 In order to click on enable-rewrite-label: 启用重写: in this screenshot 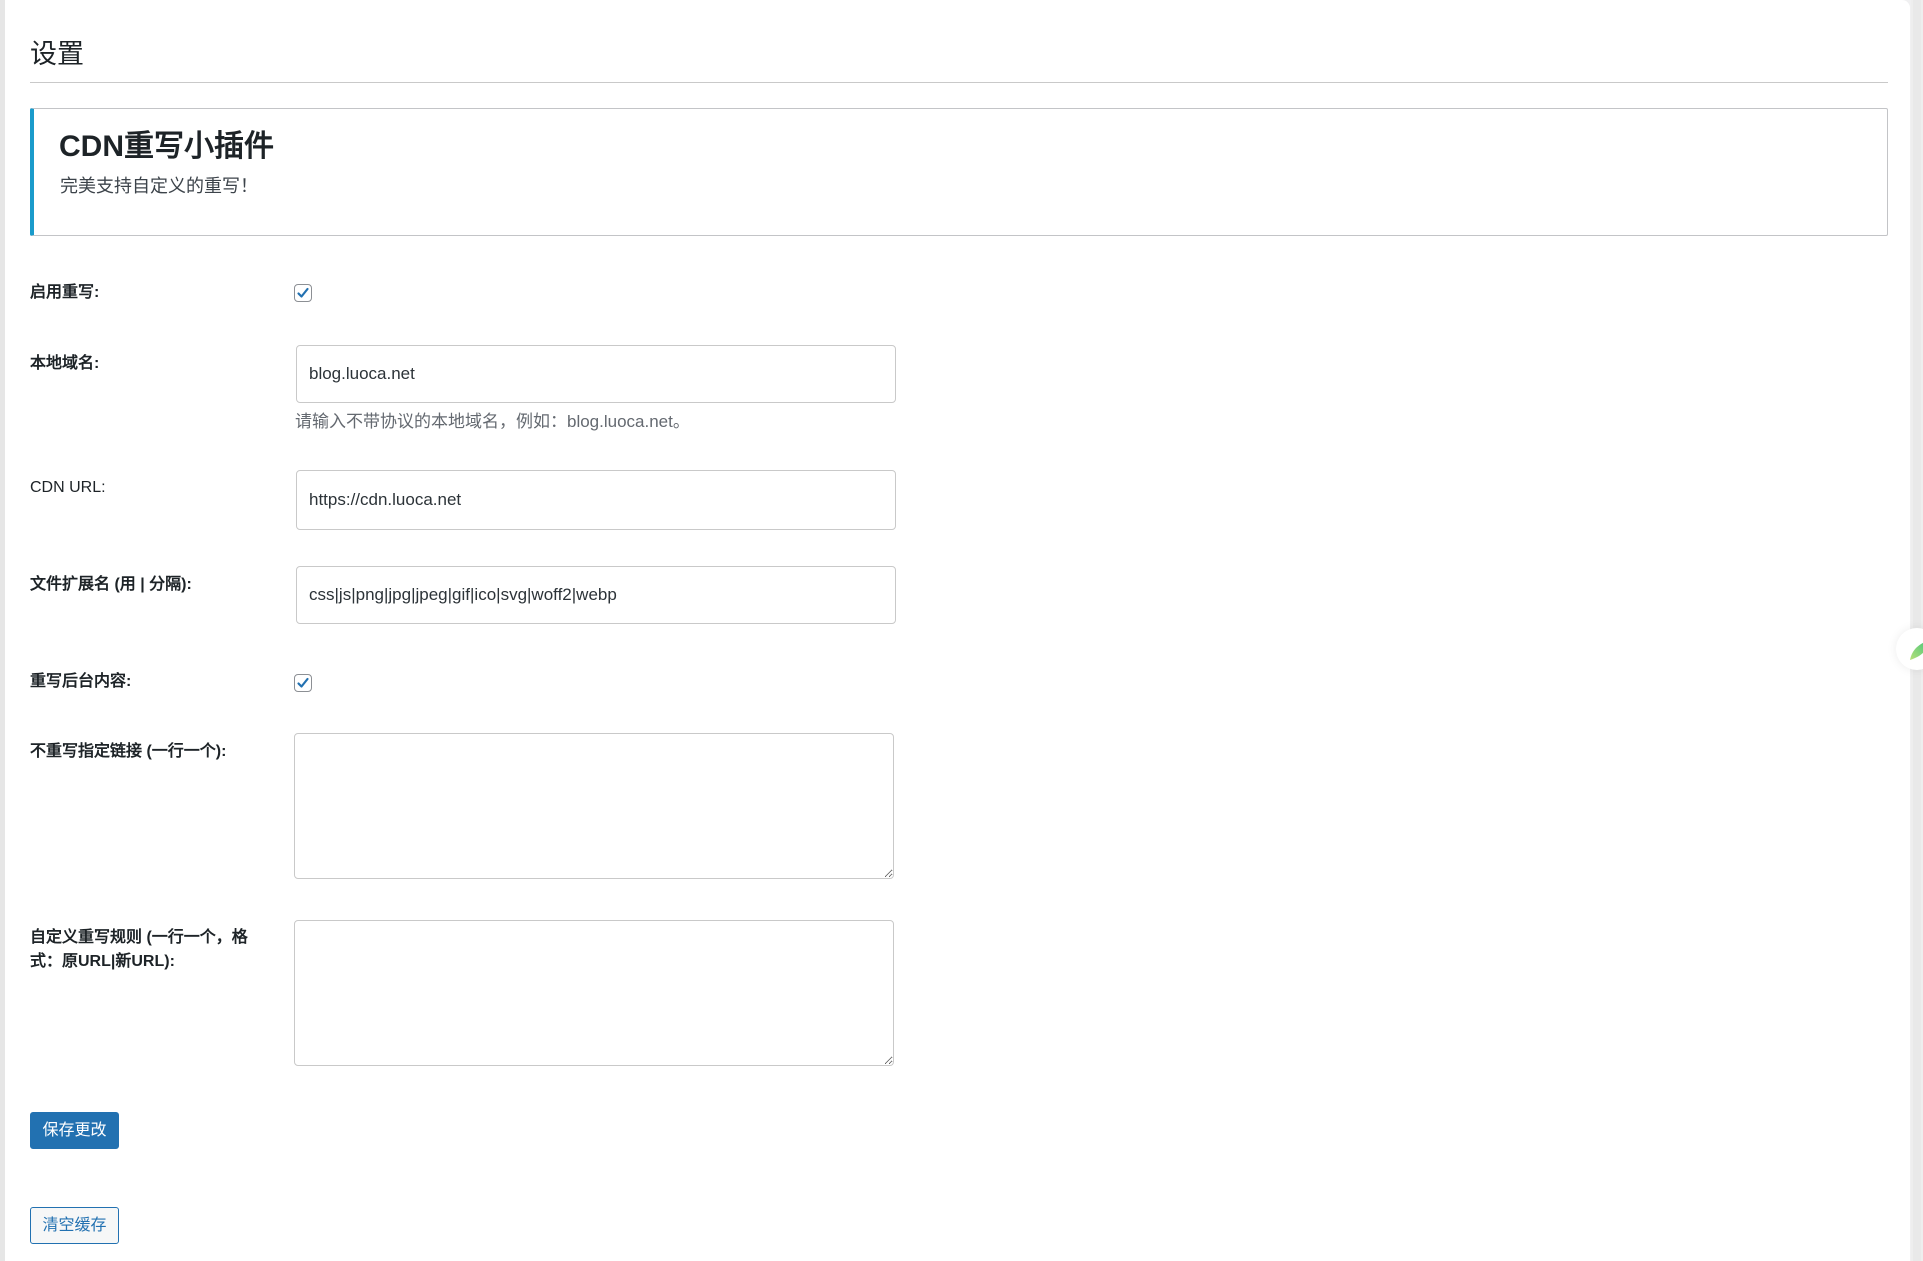, I will do `click(65, 292)`.